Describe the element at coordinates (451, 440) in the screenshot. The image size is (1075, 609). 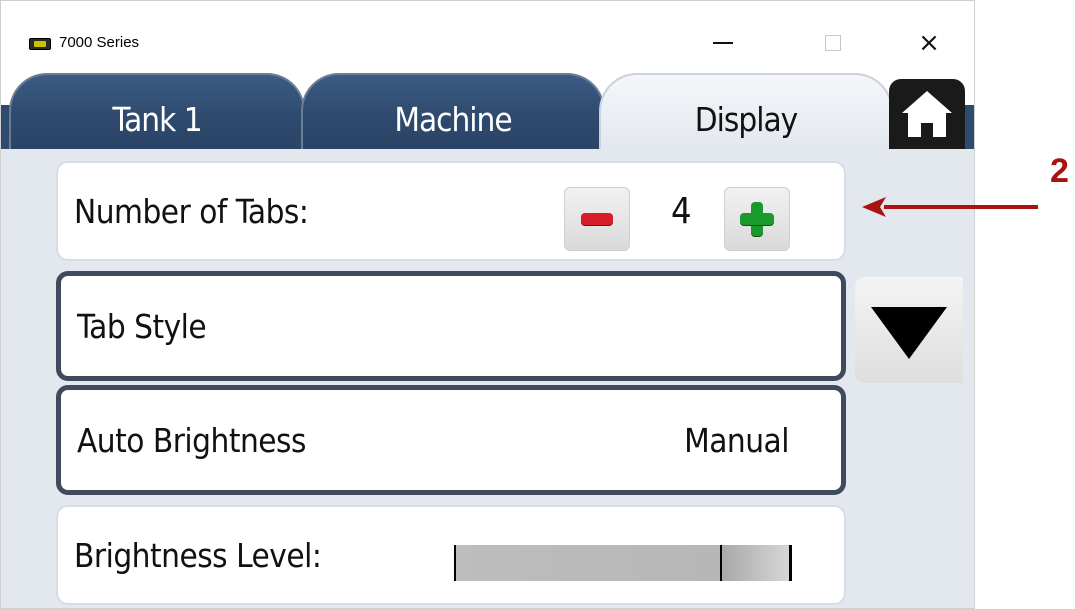
I see `auto-brightness-row: Auto Brightness Manual` at that location.